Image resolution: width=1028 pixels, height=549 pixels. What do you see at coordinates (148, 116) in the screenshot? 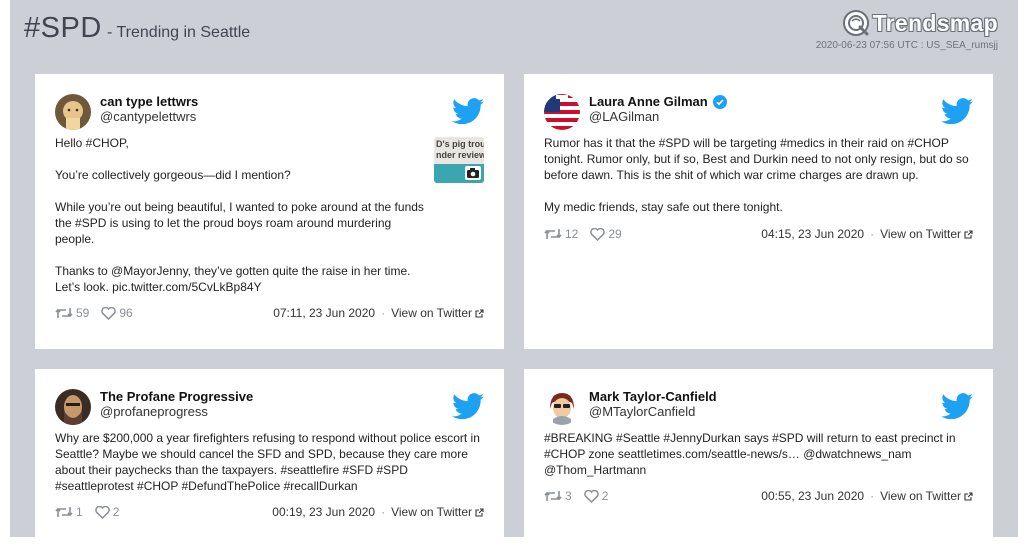
I see `user-handle: @cantypelettwrs` at bounding box center [148, 116].